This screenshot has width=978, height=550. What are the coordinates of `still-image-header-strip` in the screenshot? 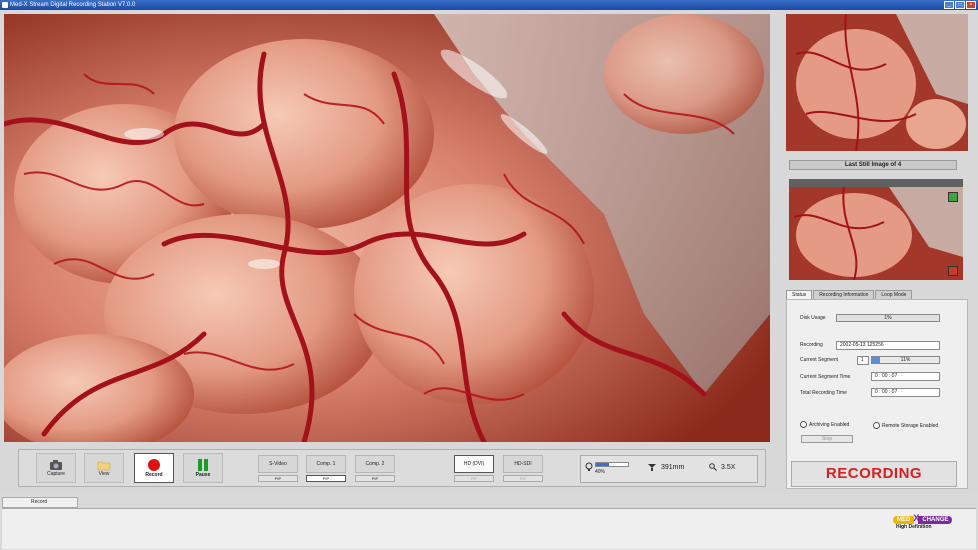 It's located at (876, 183).